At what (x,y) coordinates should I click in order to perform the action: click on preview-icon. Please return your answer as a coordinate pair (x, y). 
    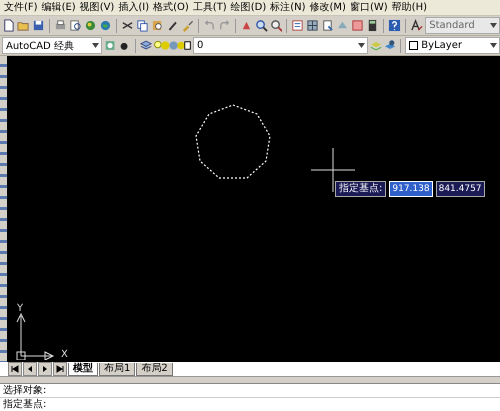
    Looking at the image, I should click on (75, 25).